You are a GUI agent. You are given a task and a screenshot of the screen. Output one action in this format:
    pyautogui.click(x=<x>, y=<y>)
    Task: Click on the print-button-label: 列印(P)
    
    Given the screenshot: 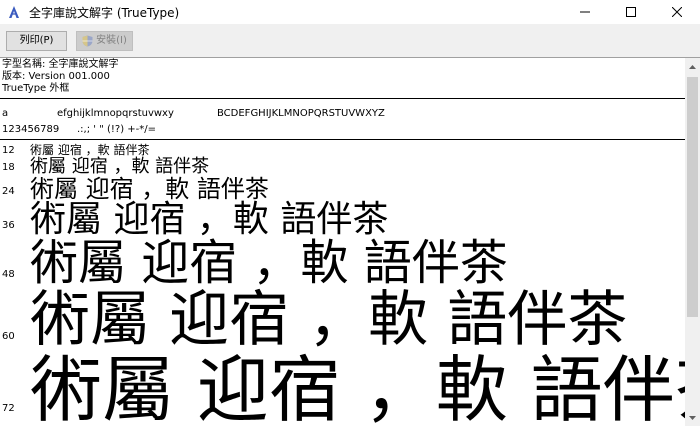 What is the action you would take?
    pyautogui.click(x=36, y=40)
    